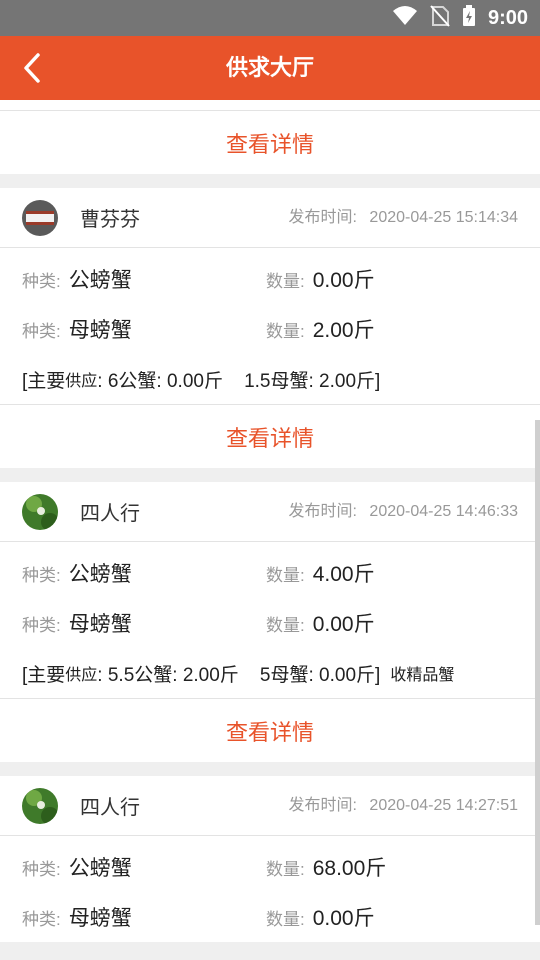 The height and width of the screenshot is (960, 540). I want to click on card-header: 曹芬芬 发布时间: 2020-04-25 15:14:34, so click(270, 218).